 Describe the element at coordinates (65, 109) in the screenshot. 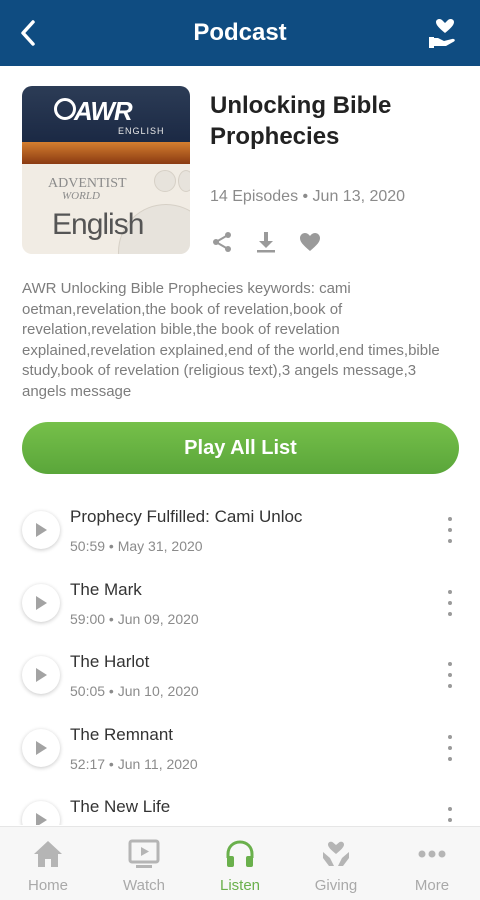

I see `awr-logo-icon` at that location.